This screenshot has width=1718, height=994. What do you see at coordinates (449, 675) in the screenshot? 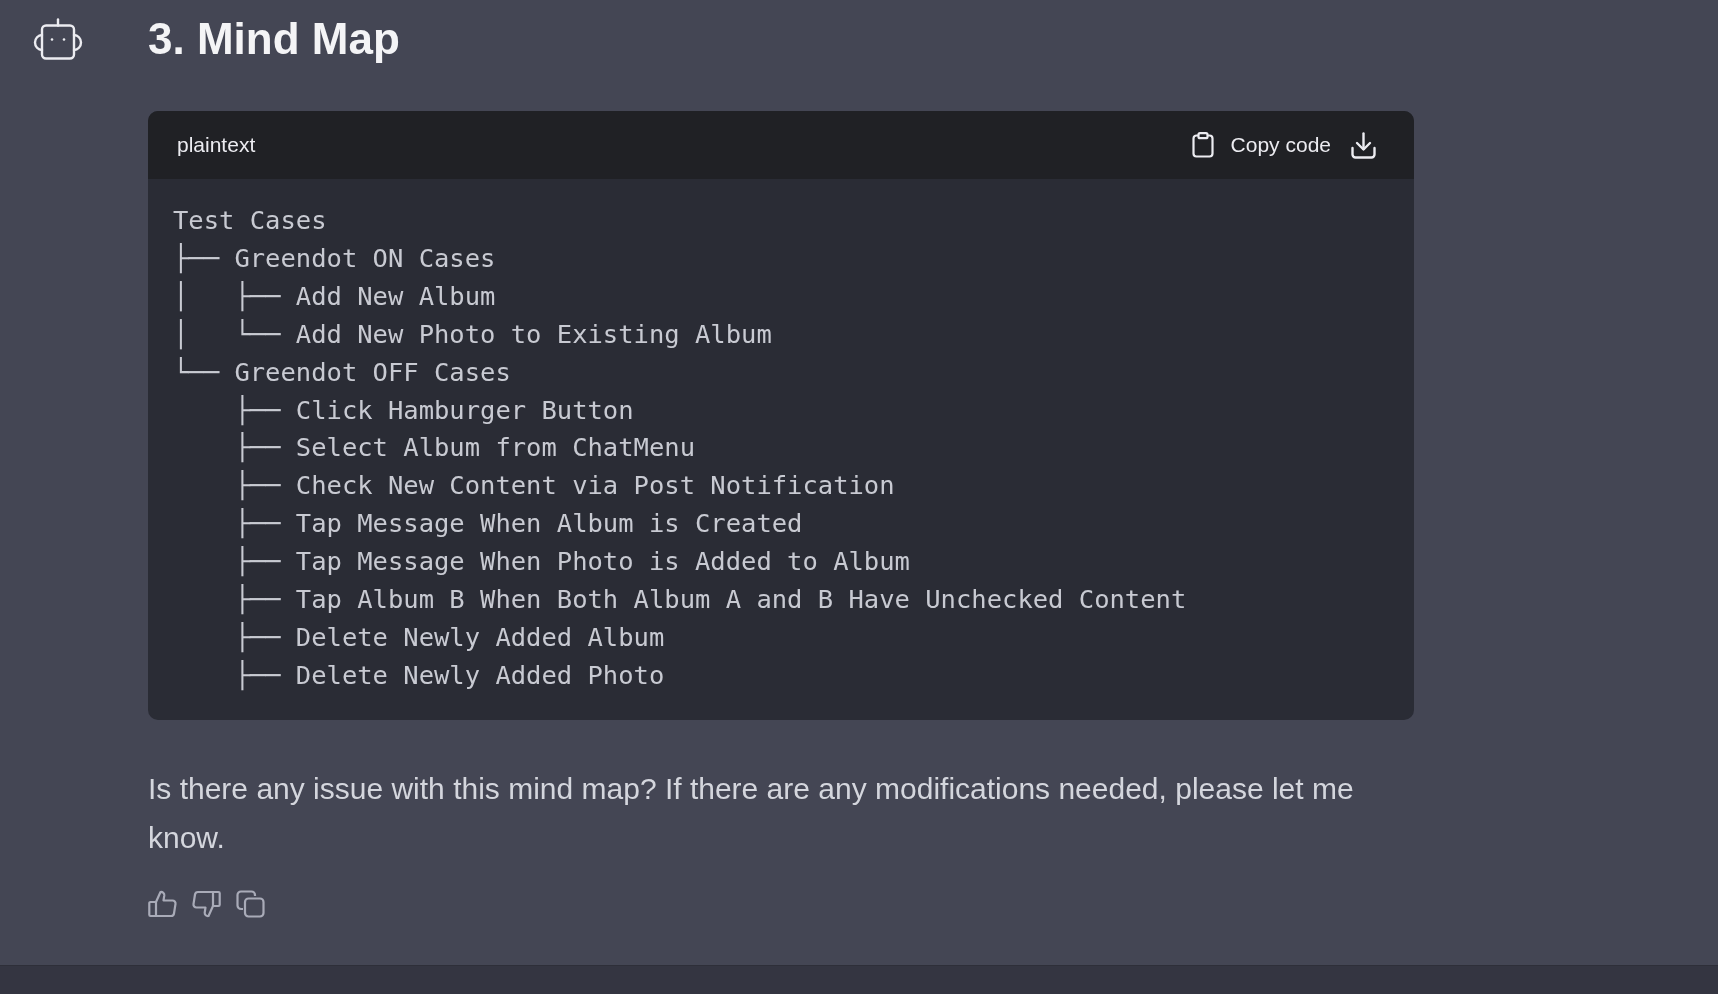
I see `code-line: ├── Delete Newly Added Photo` at bounding box center [449, 675].